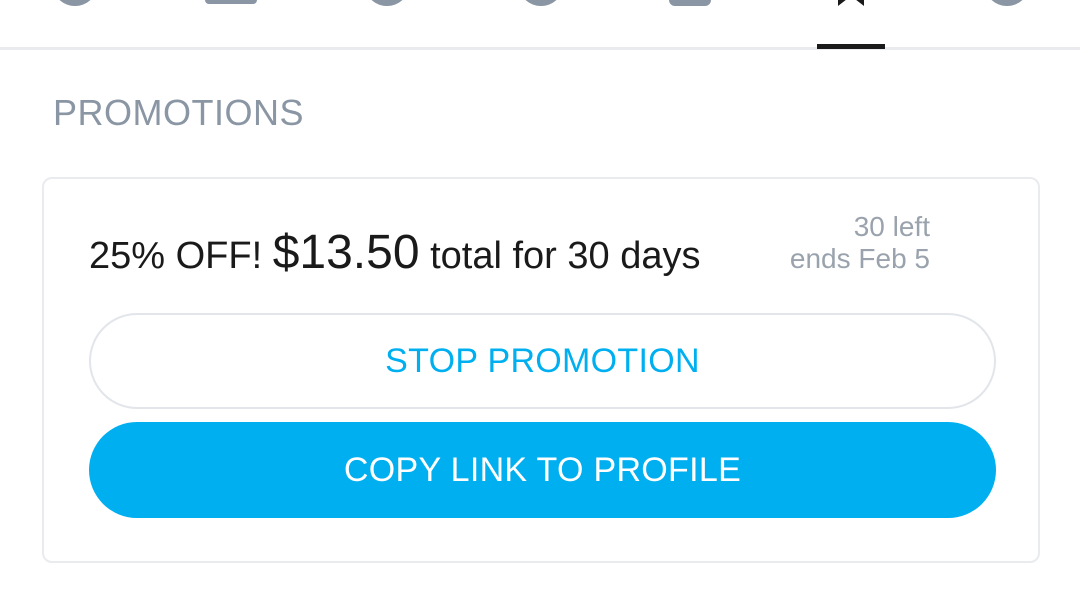  I want to click on promotion-price: $13.50, so click(346, 252).